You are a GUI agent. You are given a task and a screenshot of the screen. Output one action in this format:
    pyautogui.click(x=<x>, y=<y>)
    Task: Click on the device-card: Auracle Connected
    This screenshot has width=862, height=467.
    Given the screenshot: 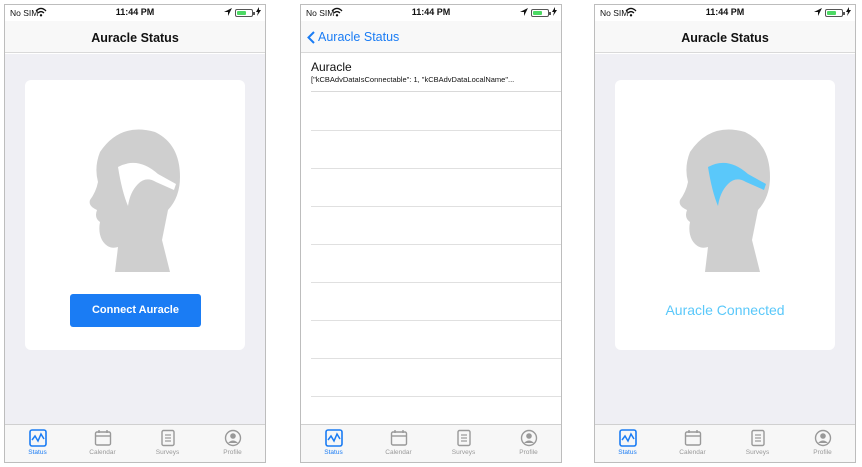 What is the action you would take?
    pyautogui.click(x=725, y=215)
    